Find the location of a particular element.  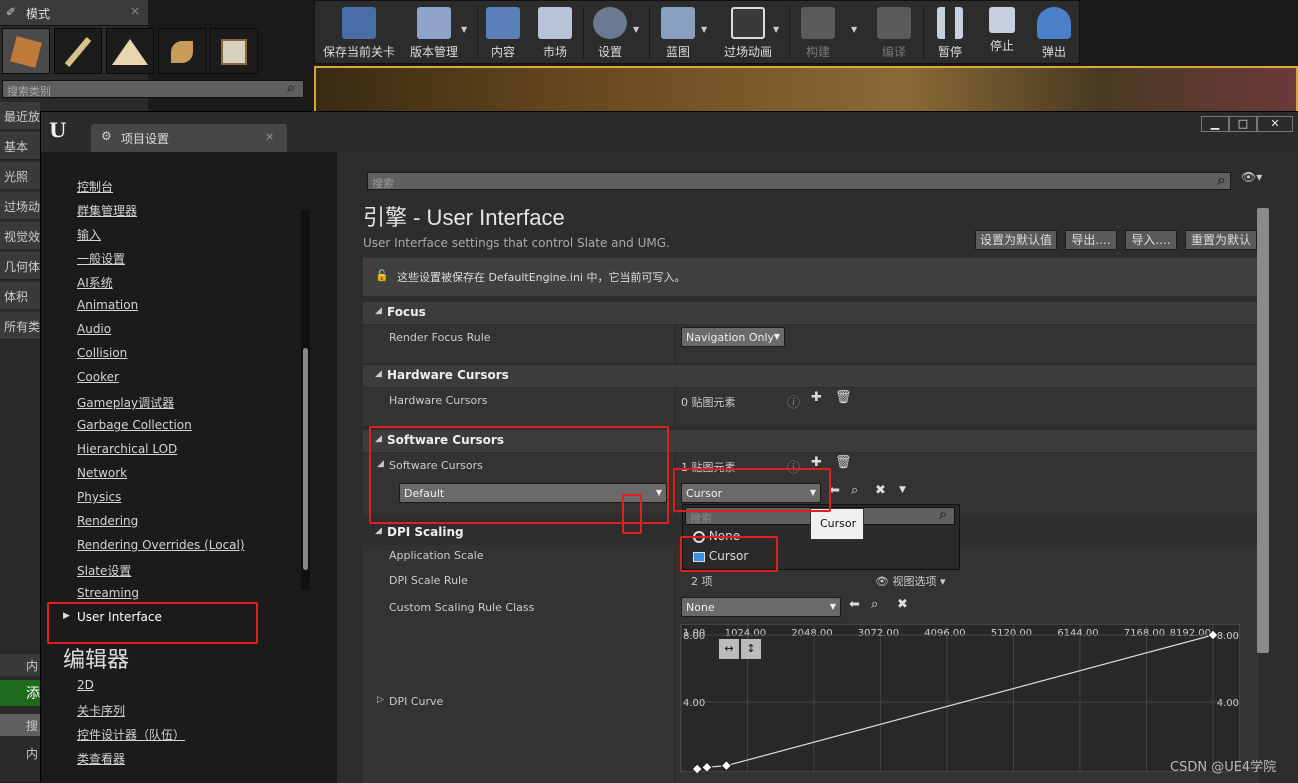

nav-item-garbage-collection: Garbage Collection is located at coordinates (134, 425).